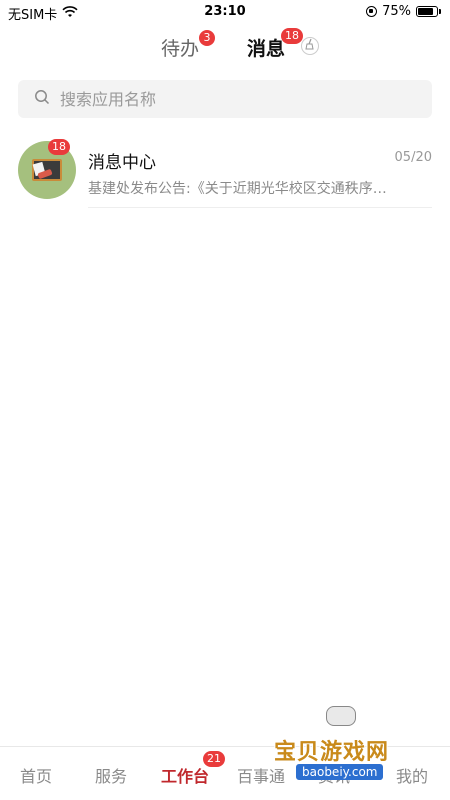  Describe the element at coordinates (47, 169) in the screenshot. I see `announcement-board-icon: 18` at that location.